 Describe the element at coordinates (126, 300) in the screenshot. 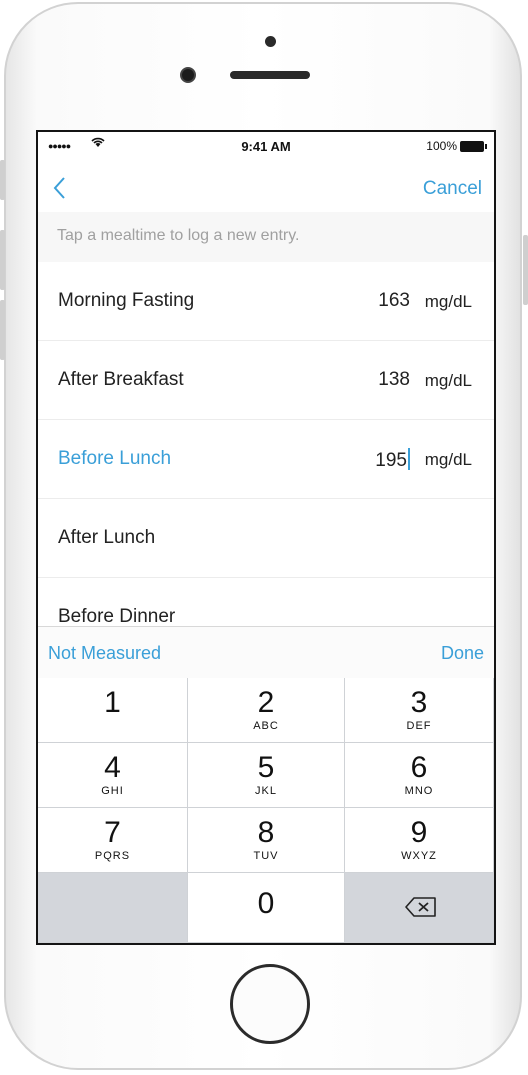

I see `mealtime-label: Morning Fasting` at that location.